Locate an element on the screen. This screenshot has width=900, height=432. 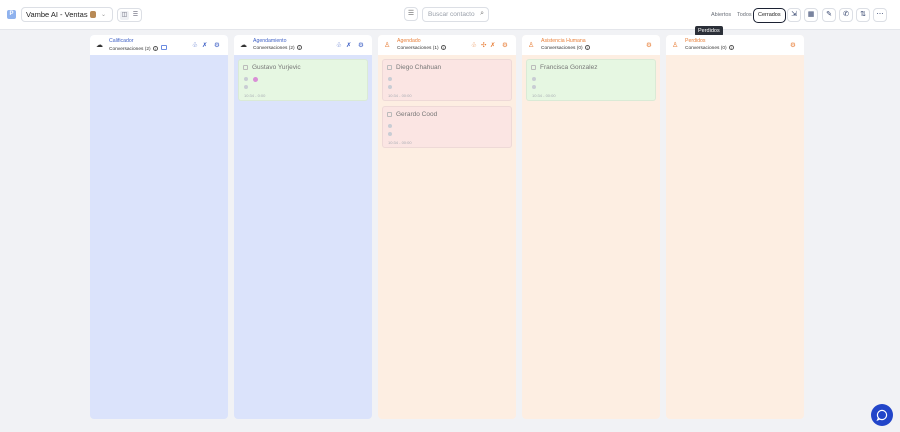
tab-abiertos: Abiertos is located at coordinates (721, 15).